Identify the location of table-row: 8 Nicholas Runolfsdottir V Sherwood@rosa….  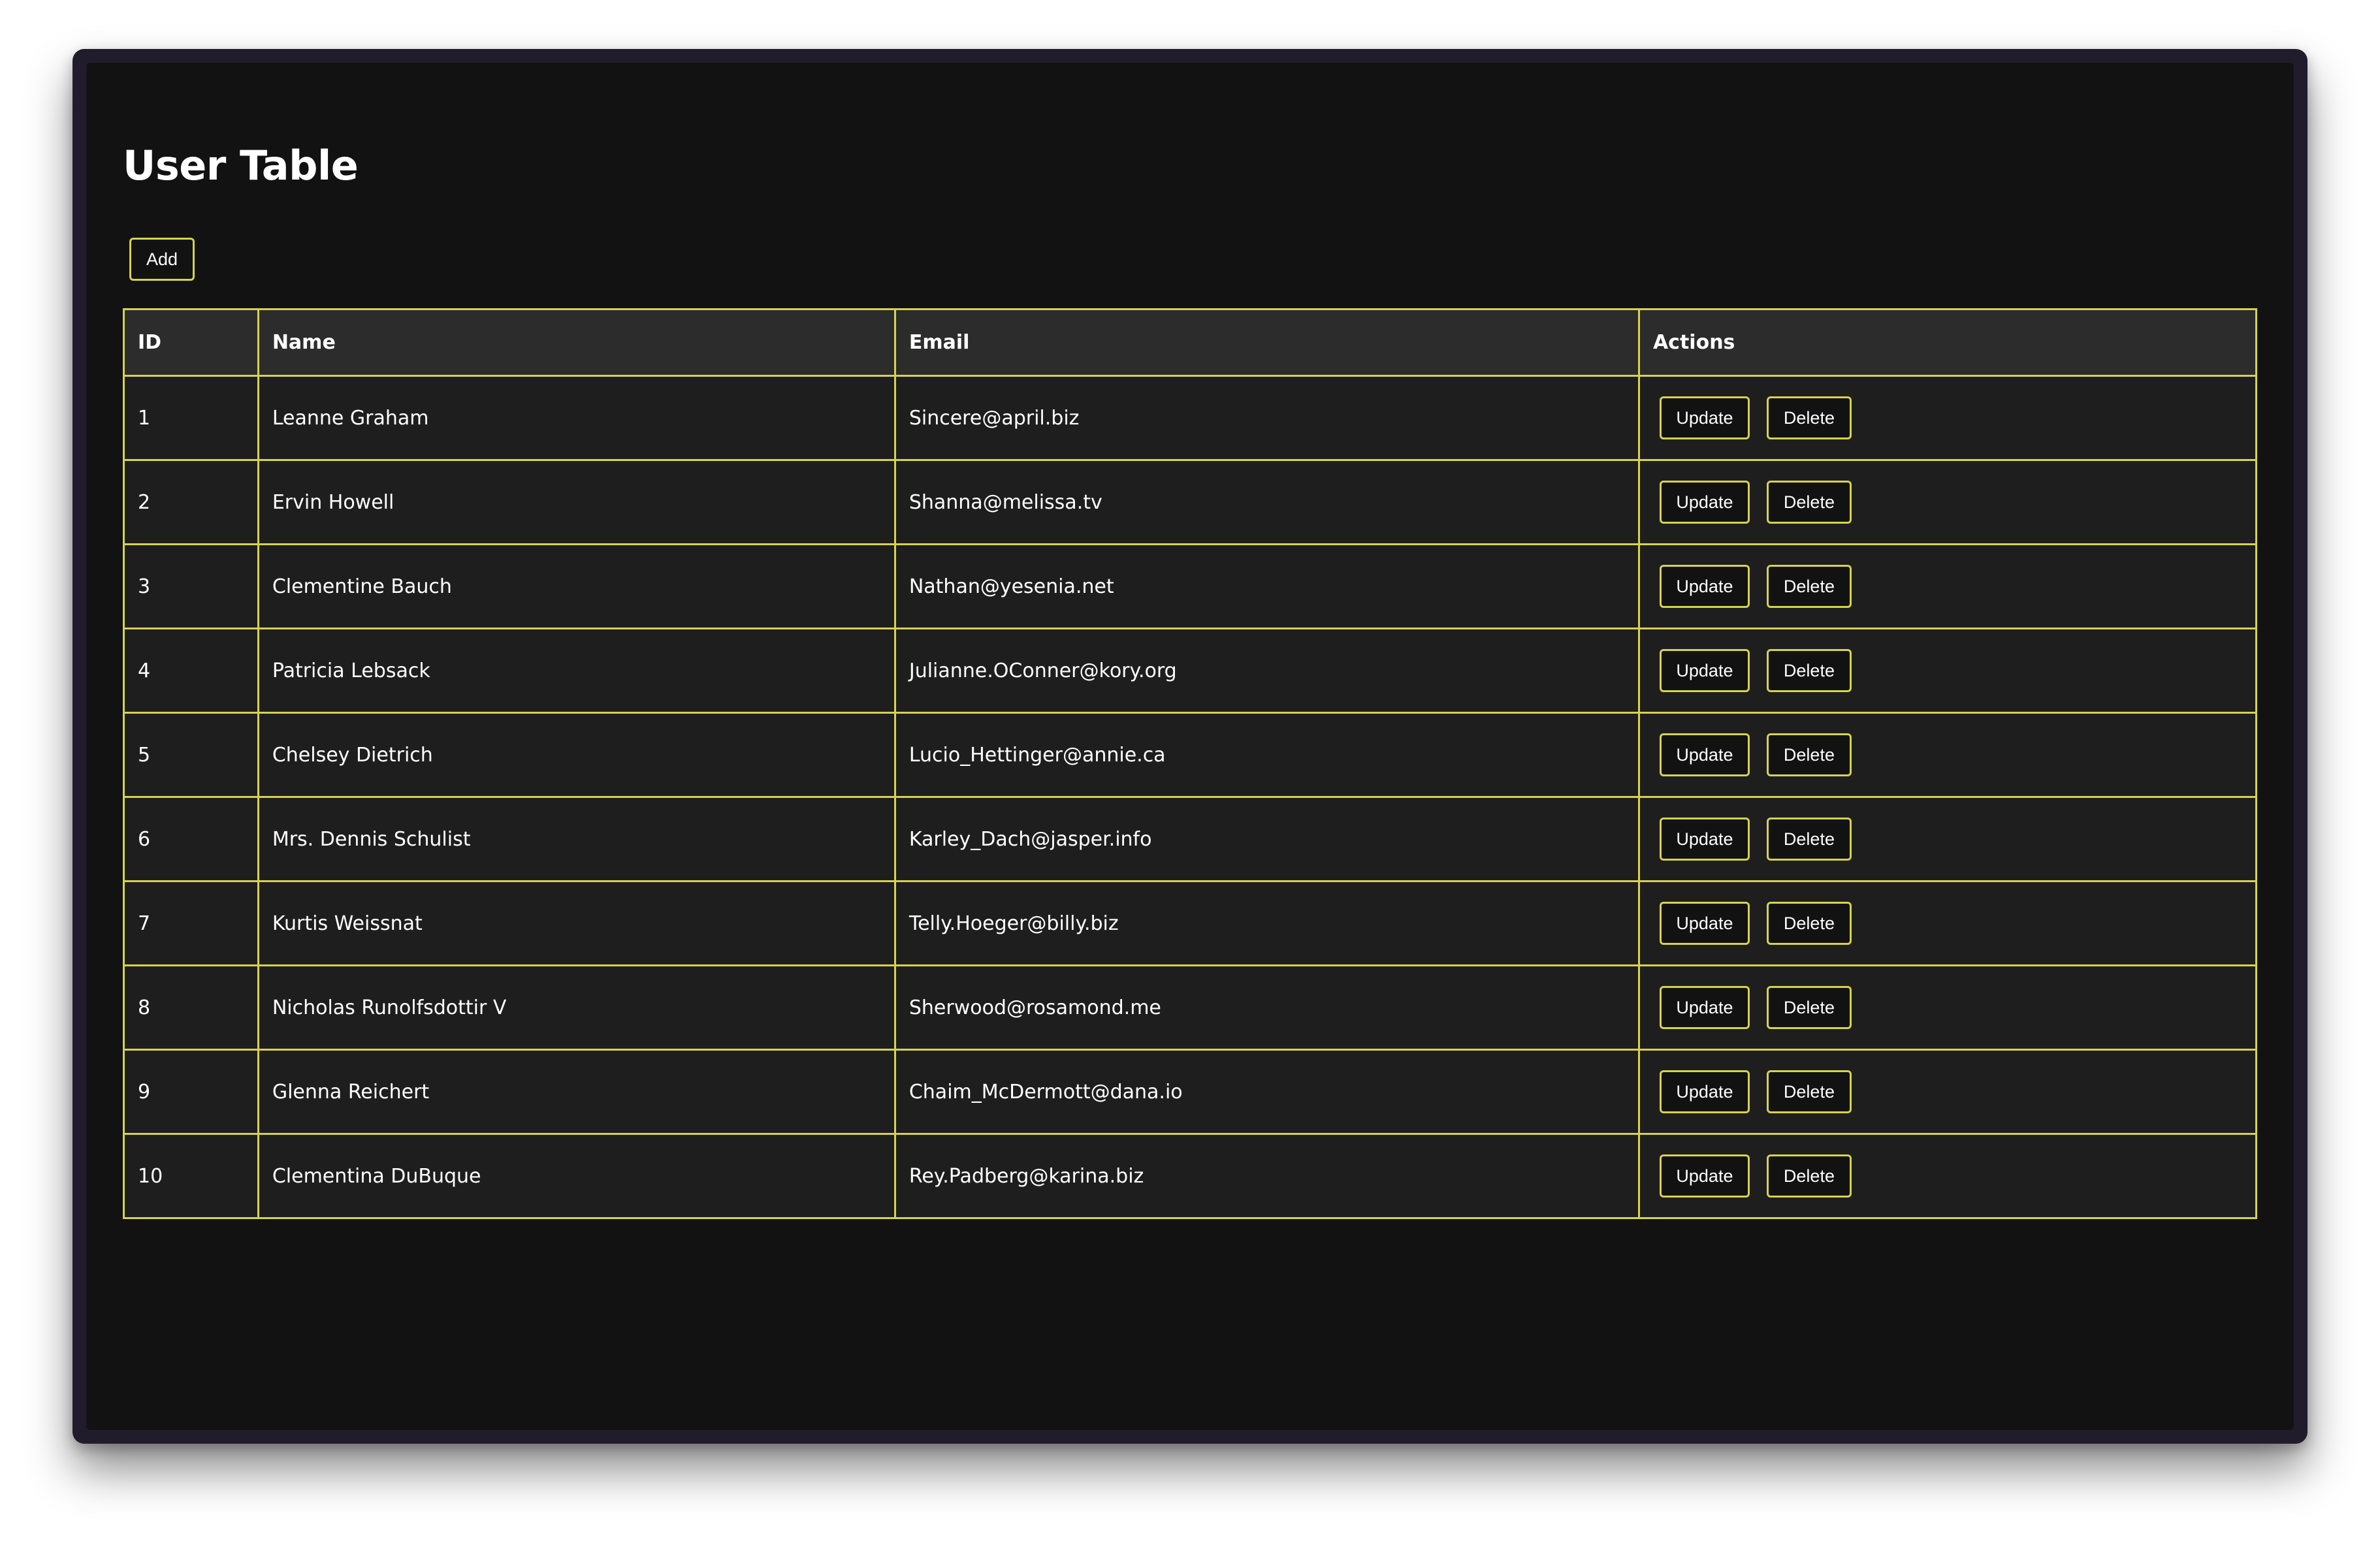
(1190, 1007).